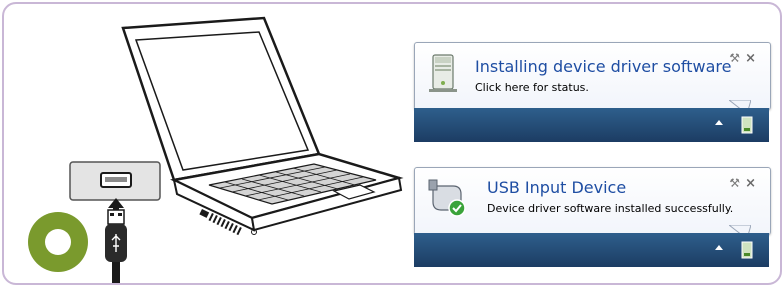 The image size is (782, 285). I want to click on usb-port-icon, so click(115, 181).